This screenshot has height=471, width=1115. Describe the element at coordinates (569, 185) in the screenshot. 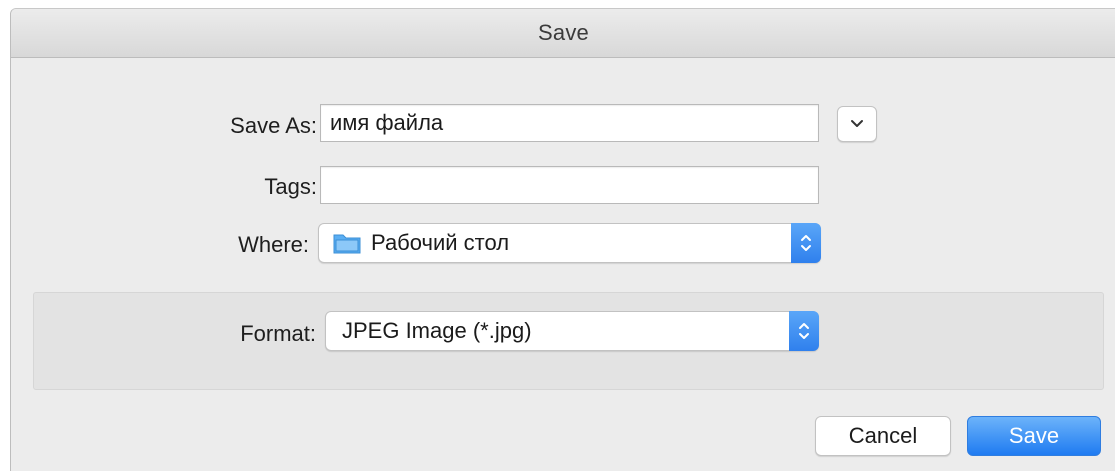

I see `tags-field` at that location.